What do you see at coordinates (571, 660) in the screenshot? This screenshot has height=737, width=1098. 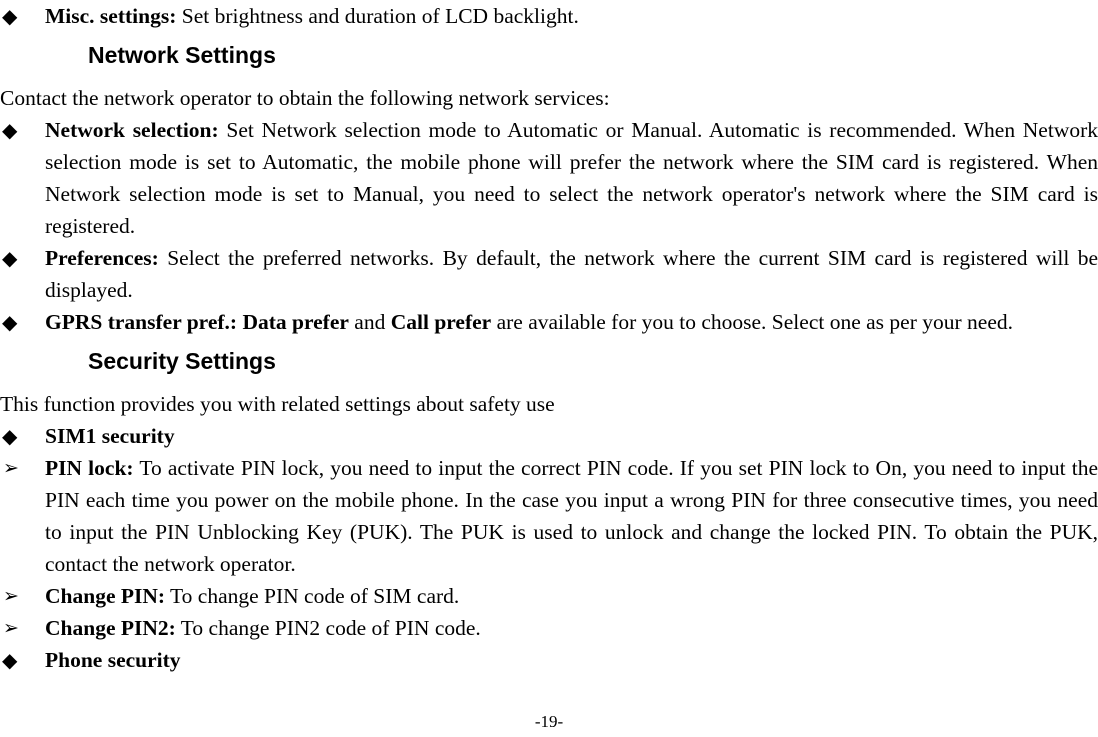 I see `list-item-text: Phone security` at bounding box center [571, 660].